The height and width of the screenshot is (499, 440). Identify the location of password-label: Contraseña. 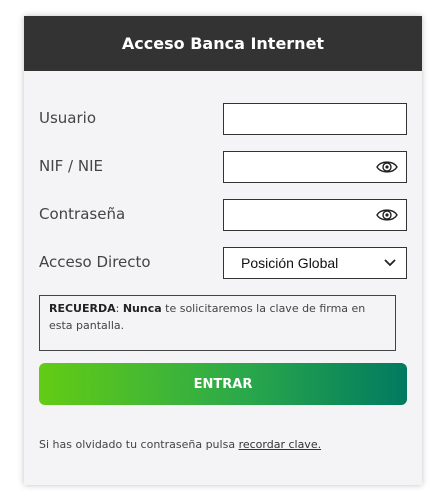
(82, 214).